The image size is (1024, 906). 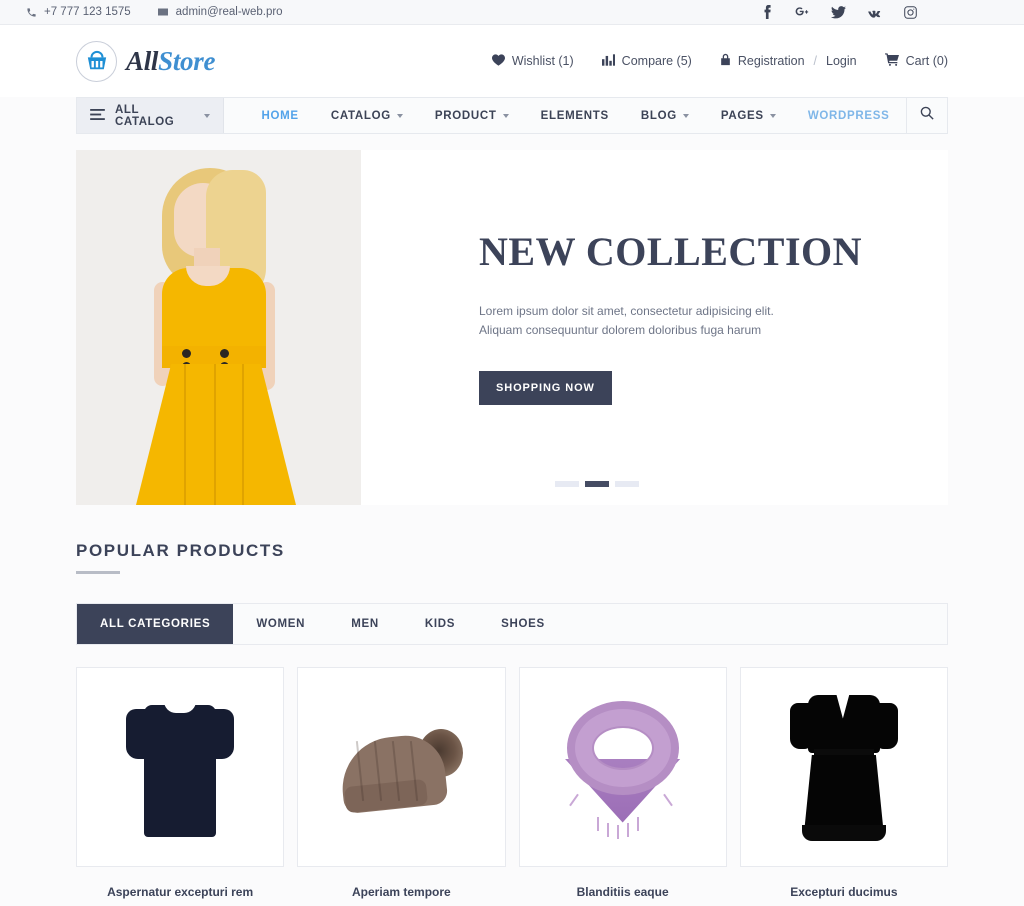 What do you see at coordinates (98, 572) in the screenshot?
I see `title-underline` at bounding box center [98, 572].